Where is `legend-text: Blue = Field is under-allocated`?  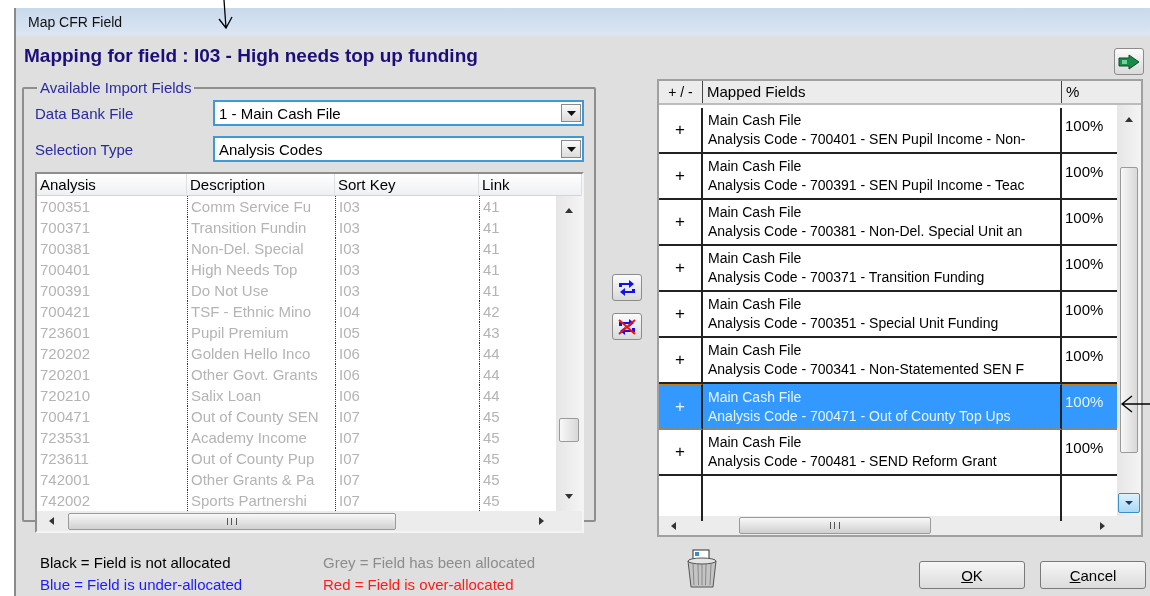
legend-text: Blue = Field is under-allocated is located at coordinates (142, 585).